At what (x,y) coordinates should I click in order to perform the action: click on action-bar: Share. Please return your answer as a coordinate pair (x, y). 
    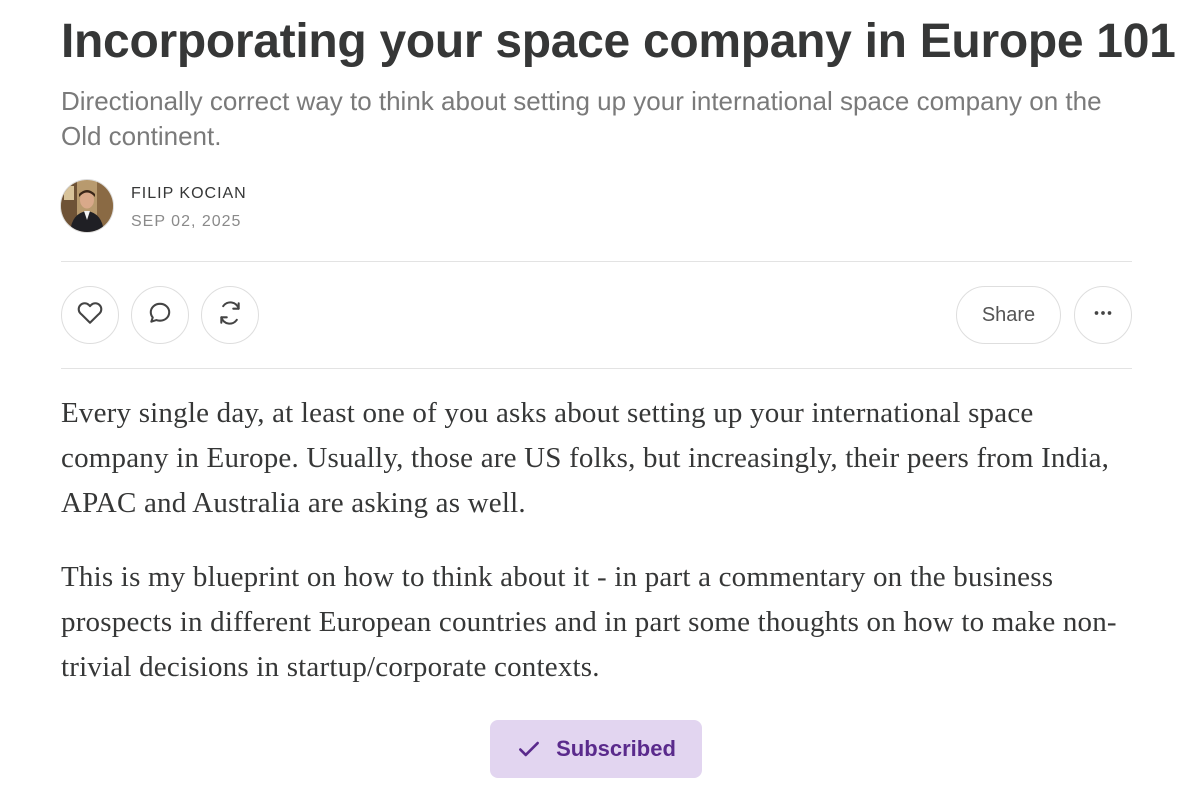
    Looking at the image, I should click on (596, 315).